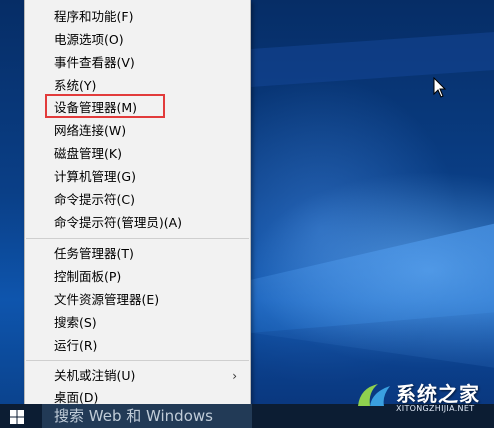  What do you see at coordinates (137, 17) in the screenshot?
I see `menu-item-programs-features: 程序和功能(F)` at bounding box center [137, 17].